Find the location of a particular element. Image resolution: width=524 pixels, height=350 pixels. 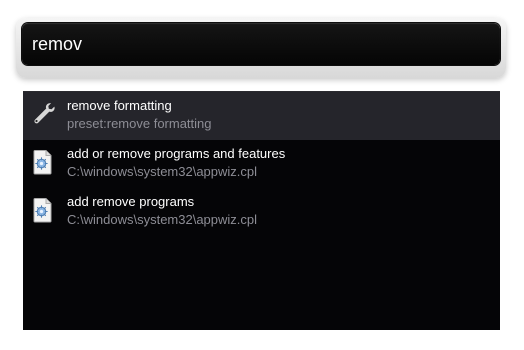

wrench-icon is located at coordinates (43, 114).